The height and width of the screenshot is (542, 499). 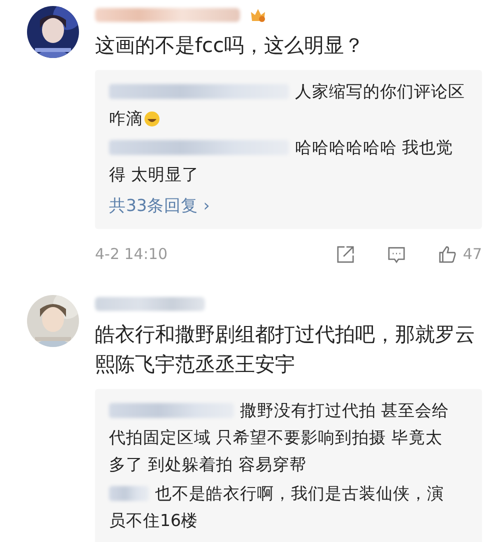 I want to click on blurred-name, so click(x=129, y=493).